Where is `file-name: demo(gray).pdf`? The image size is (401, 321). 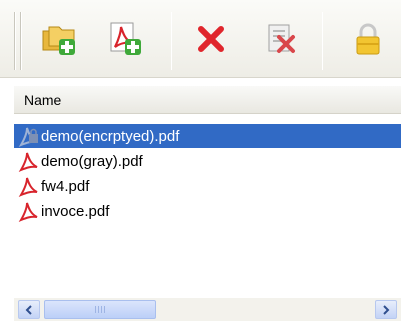
file-name: demo(gray).pdf is located at coordinates (92, 161).